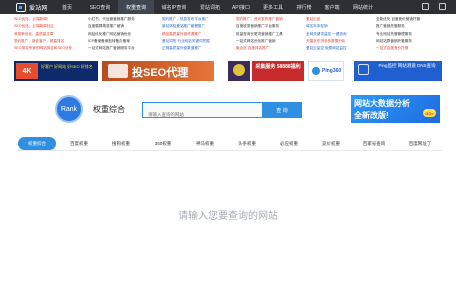  What do you see at coordinates (247, 143) in the screenshot?
I see `tab-toutiao-weight: 头条权重` at bounding box center [247, 143].